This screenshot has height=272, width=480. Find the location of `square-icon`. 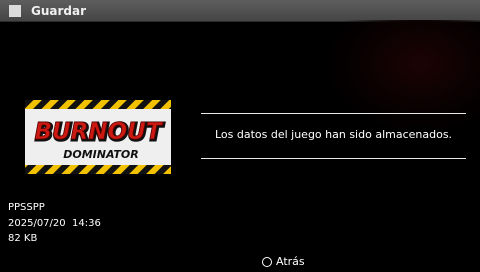

square-icon is located at coordinates (15, 11).